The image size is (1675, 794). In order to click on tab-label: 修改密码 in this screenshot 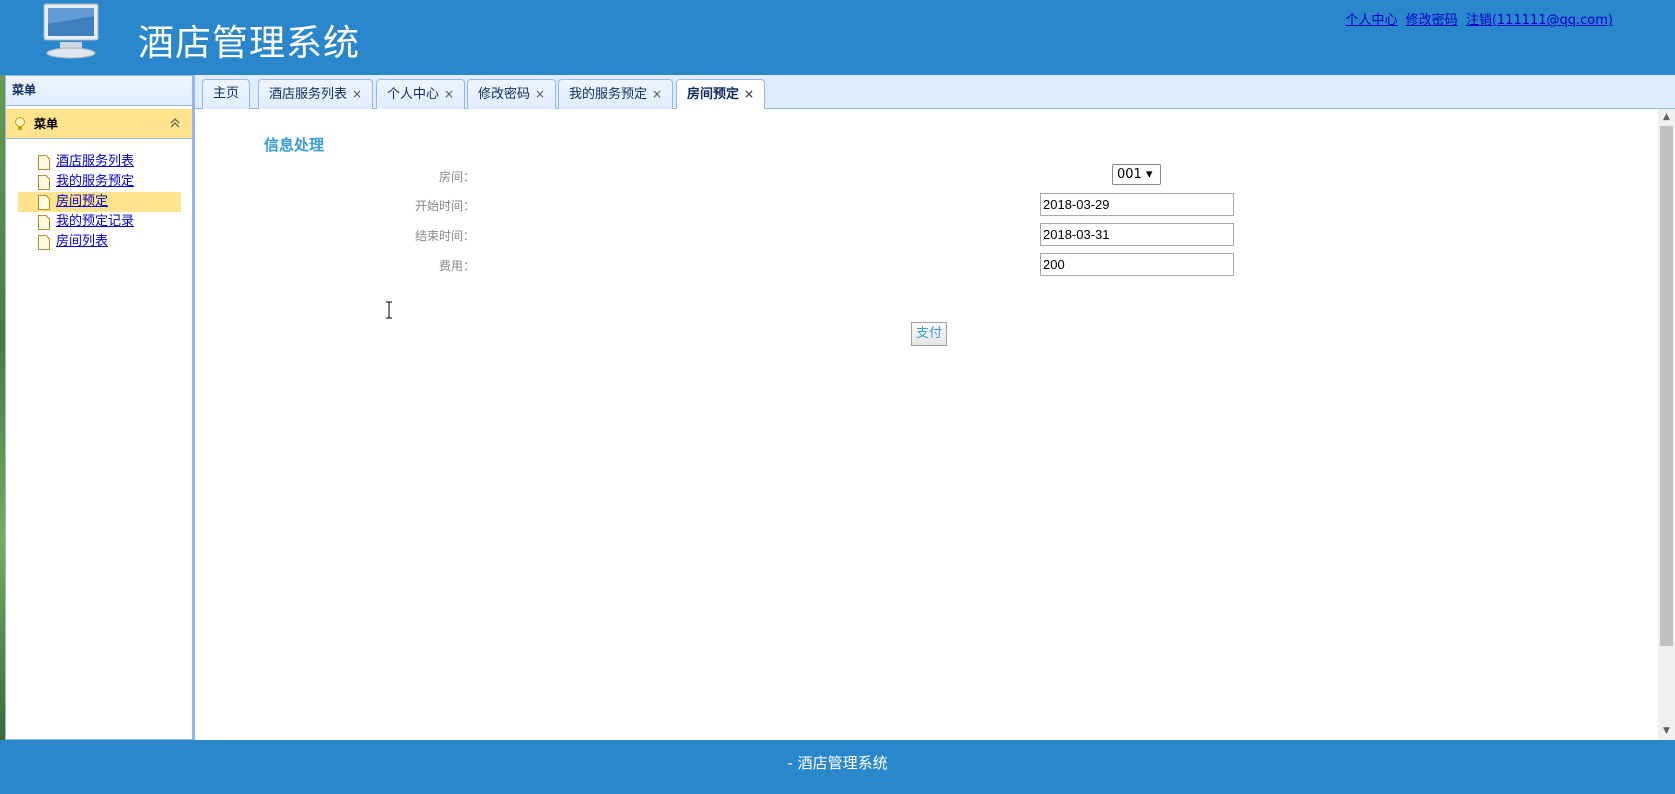, I will do `click(504, 94)`.